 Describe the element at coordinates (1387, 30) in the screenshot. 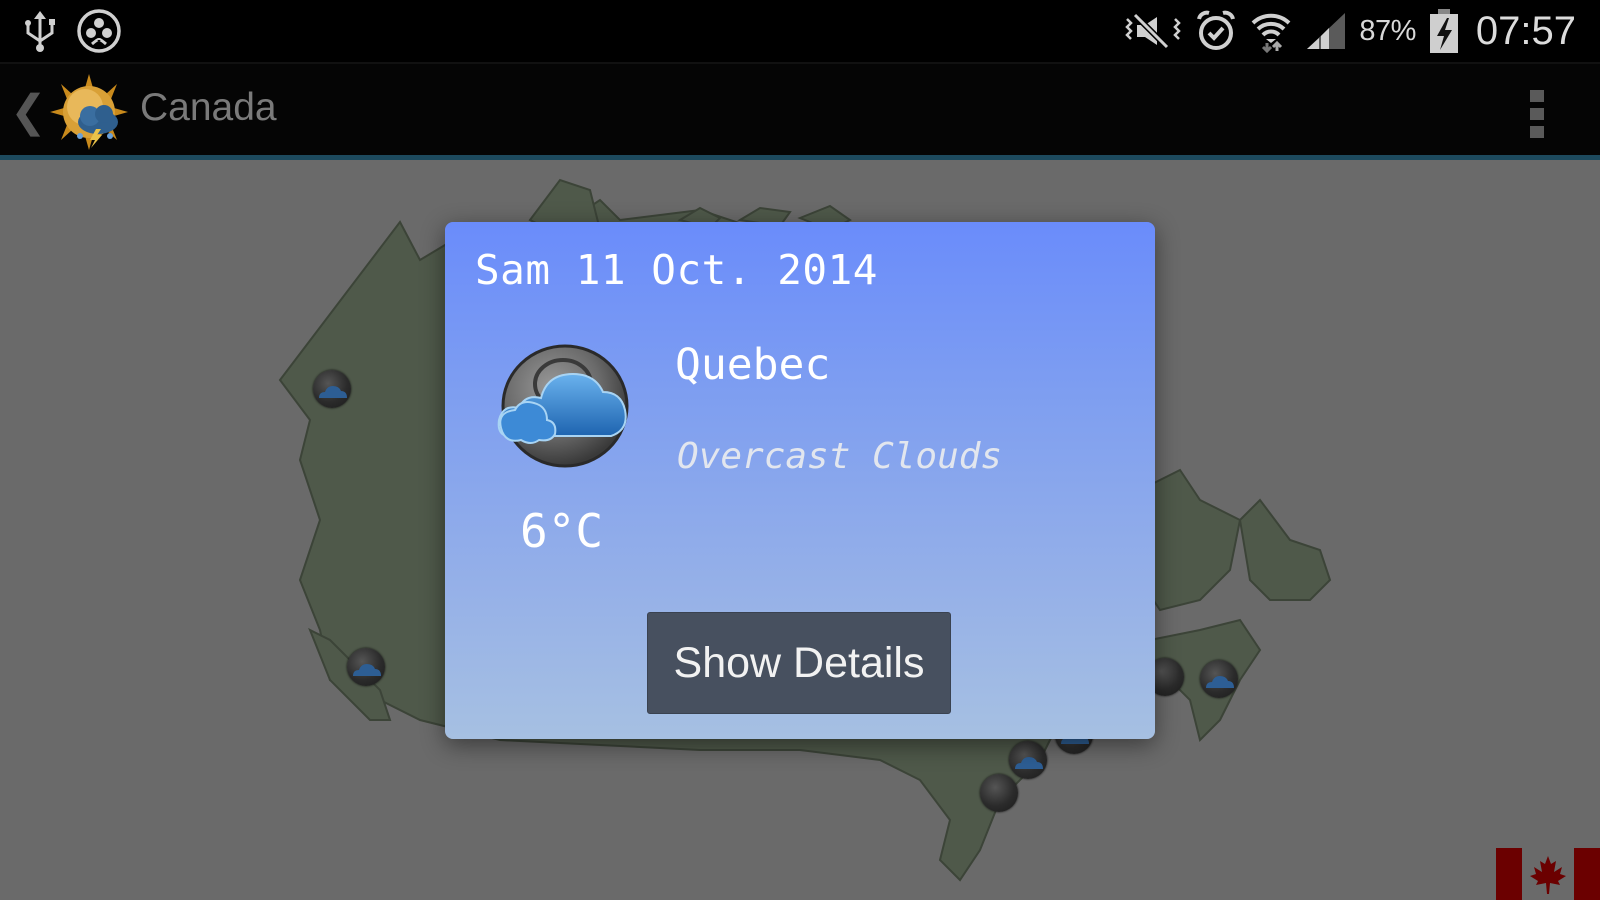

I see `battery-percent: 87%` at that location.